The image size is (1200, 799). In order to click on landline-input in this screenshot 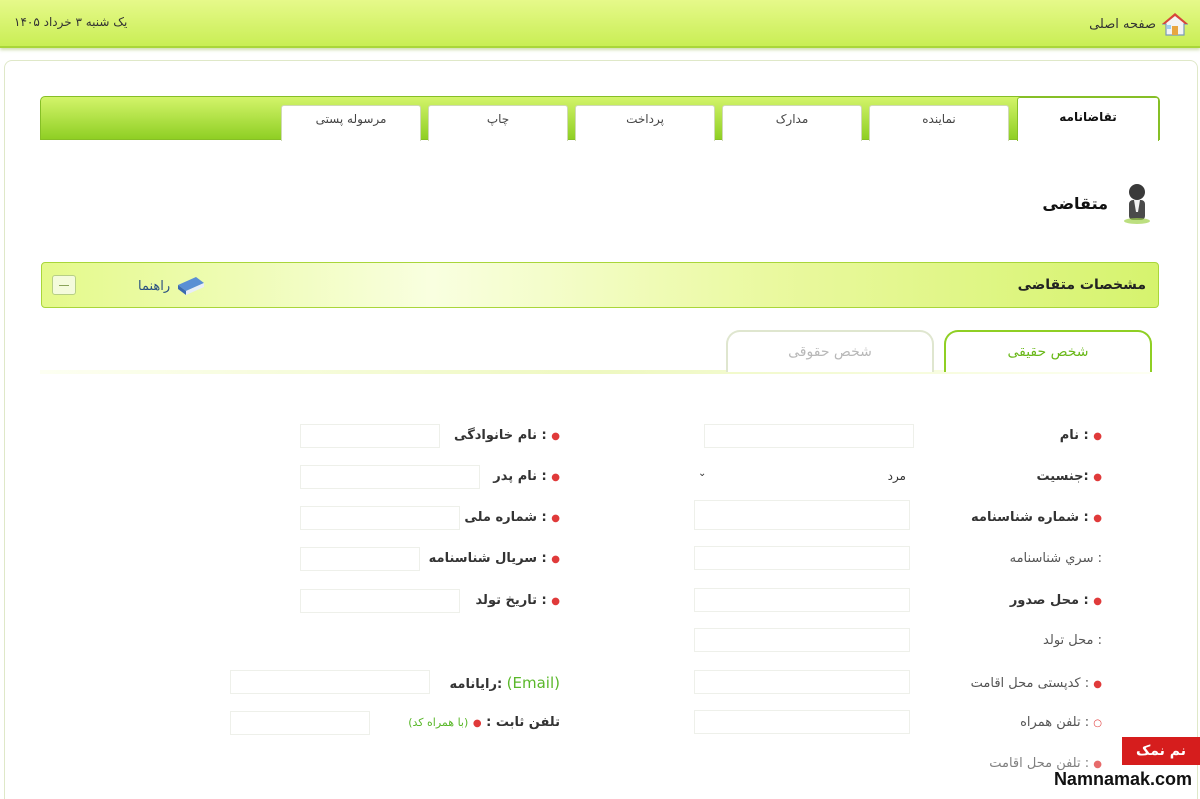, I will do `click(300, 723)`.